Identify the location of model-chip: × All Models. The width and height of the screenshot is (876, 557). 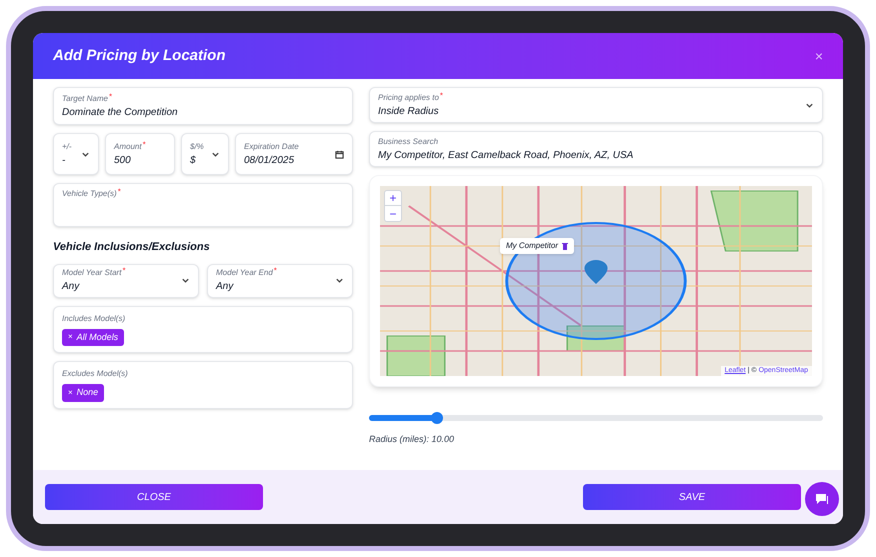
(93, 337).